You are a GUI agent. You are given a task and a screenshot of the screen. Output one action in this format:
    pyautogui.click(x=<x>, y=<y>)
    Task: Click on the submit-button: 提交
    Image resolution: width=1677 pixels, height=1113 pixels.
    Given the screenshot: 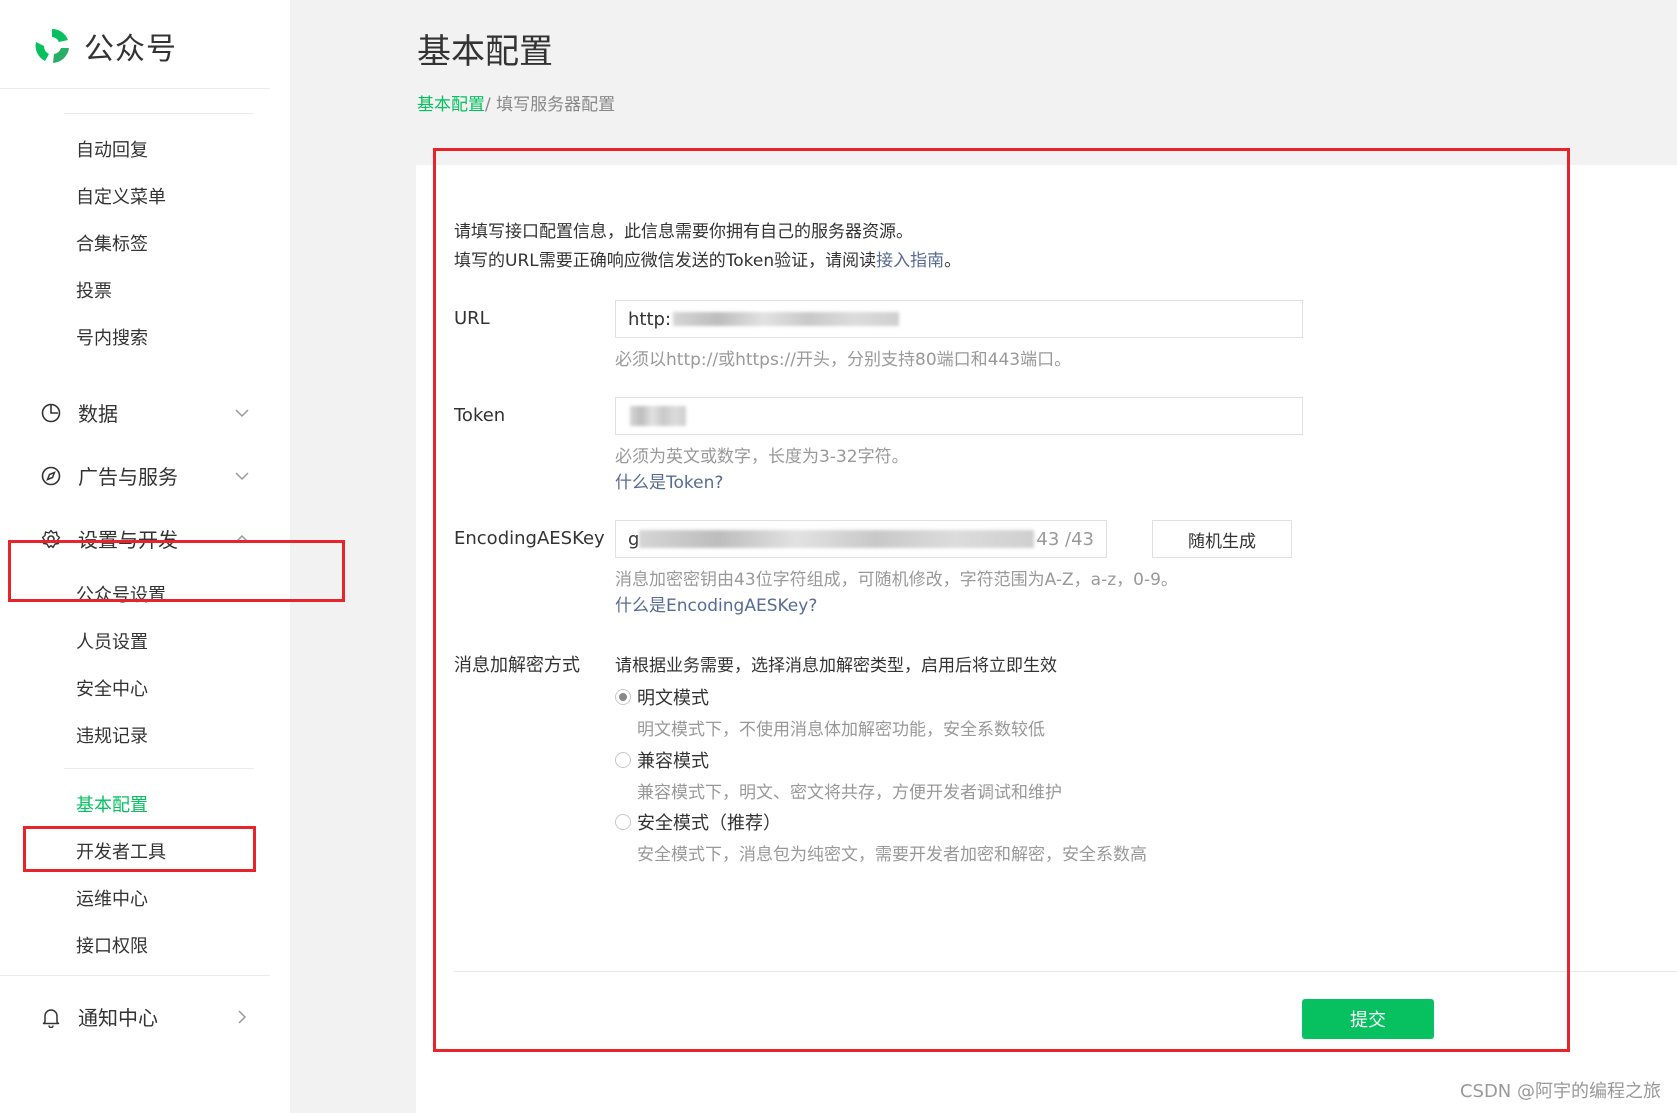 What is the action you would take?
    pyautogui.click(x=1368, y=1019)
    